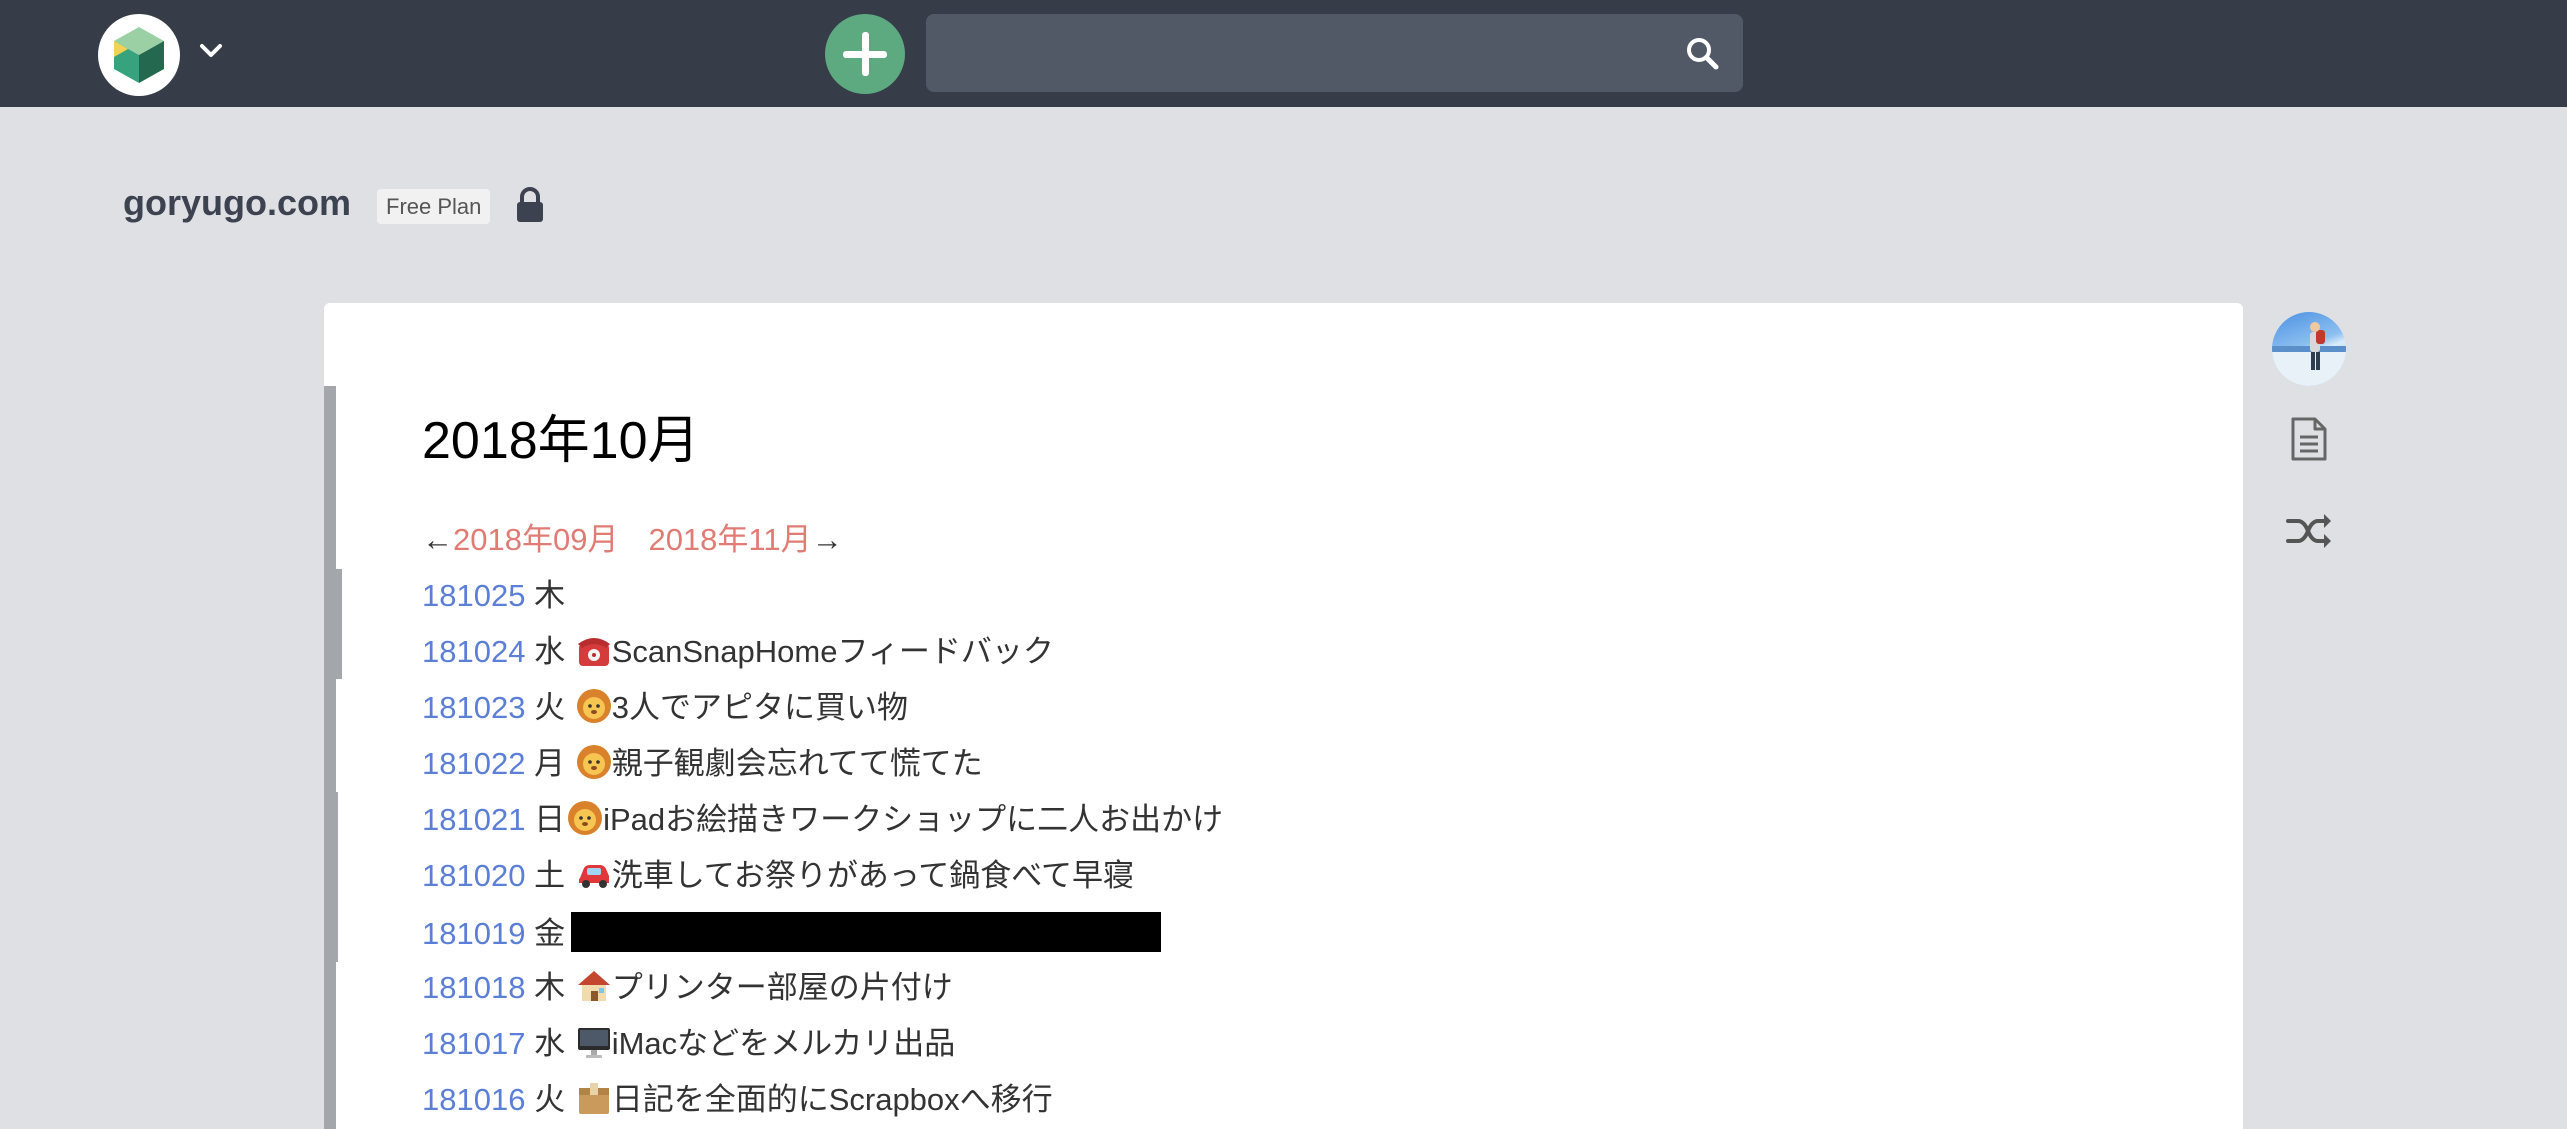 The image size is (2567, 1129). Describe the element at coordinates (2309, 531) in the screenshot. I see `shuffle-icon` at that location.